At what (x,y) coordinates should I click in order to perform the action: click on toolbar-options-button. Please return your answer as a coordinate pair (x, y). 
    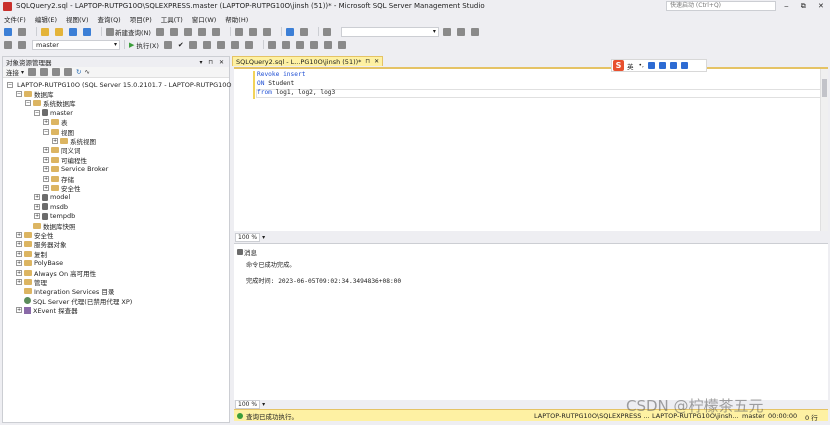
    Looking at the image, I should click on (342, 44).